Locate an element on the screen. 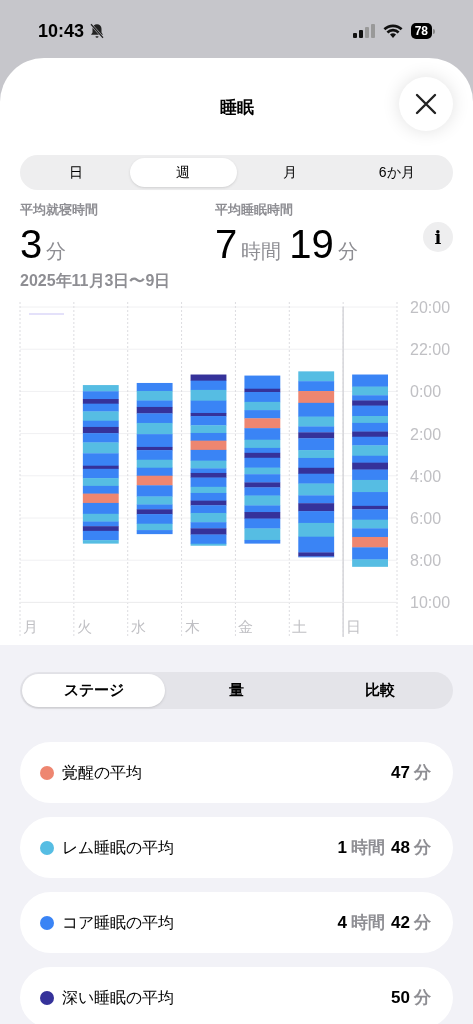  value-number: 19 is located at coordinates (311, 243).